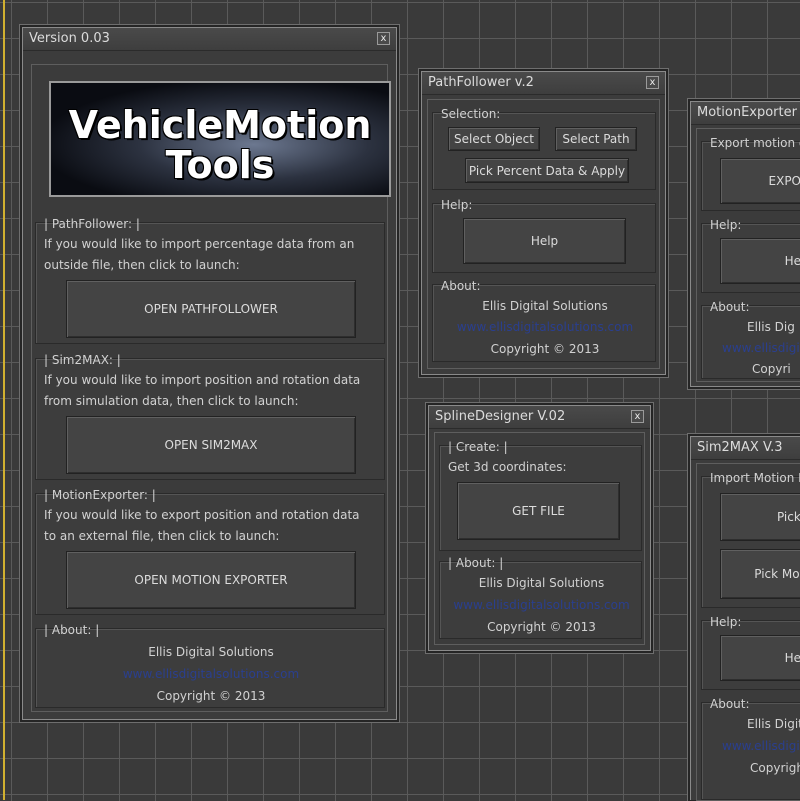  Describe the element at coordinates (500, 416) in the screenshot. I see `window-title: SplineDesigner V.02` at that location.